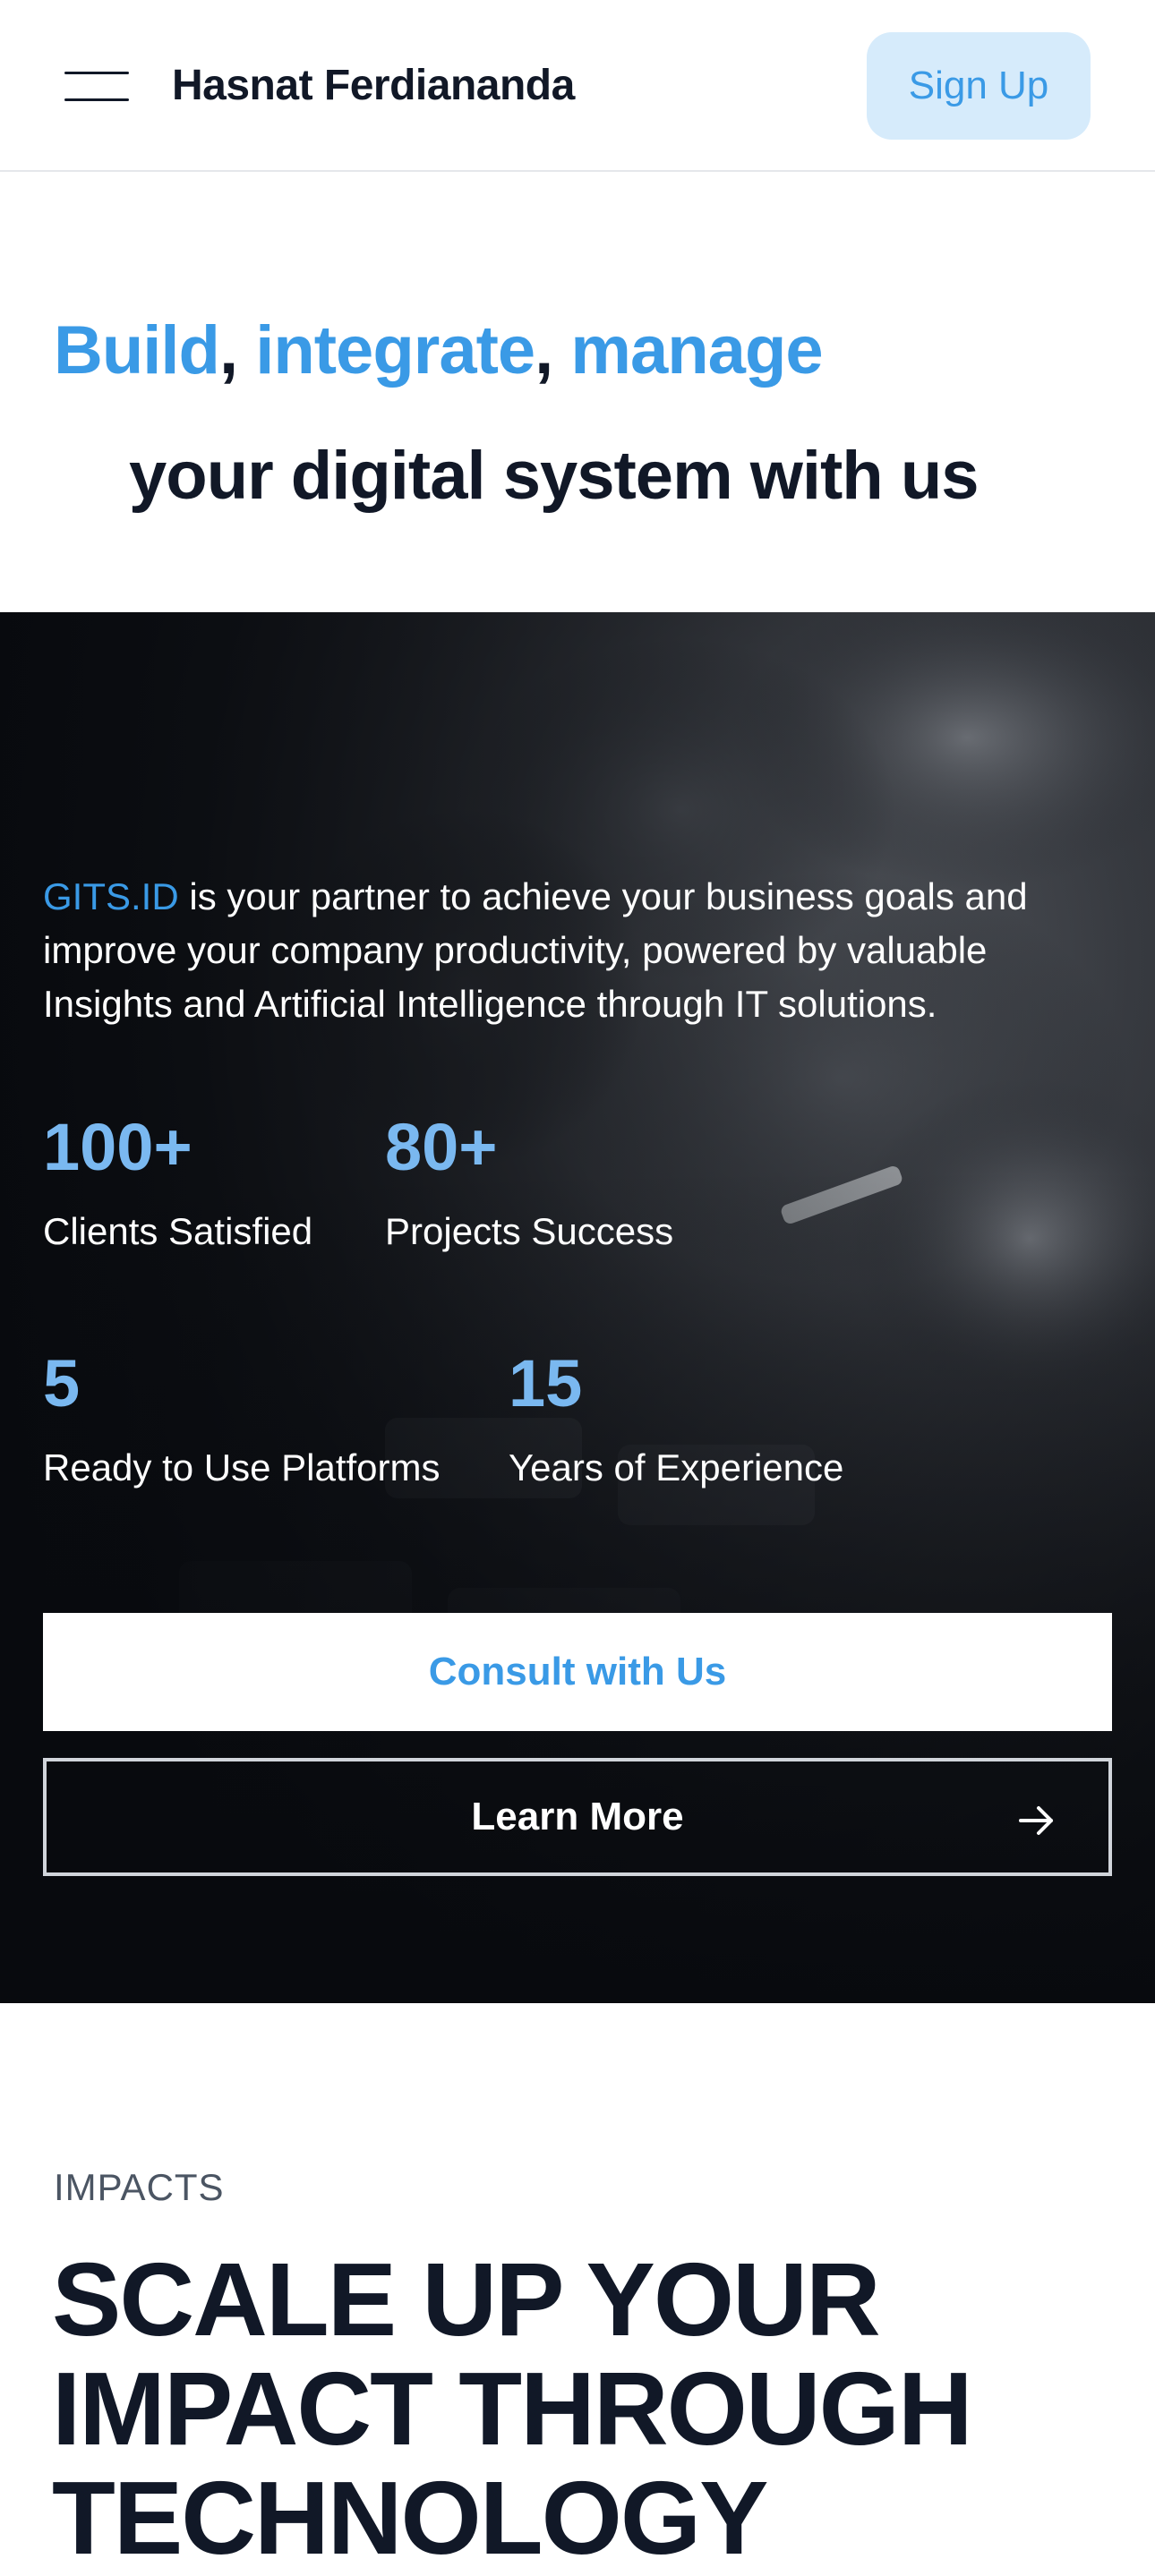 This screenshot has height=2576, width=1155. What do you see at coordinates (139, 2187) in the screenshot?
I see `section-eyebrow: IMPACTS` at bounding box center [139, 2187].